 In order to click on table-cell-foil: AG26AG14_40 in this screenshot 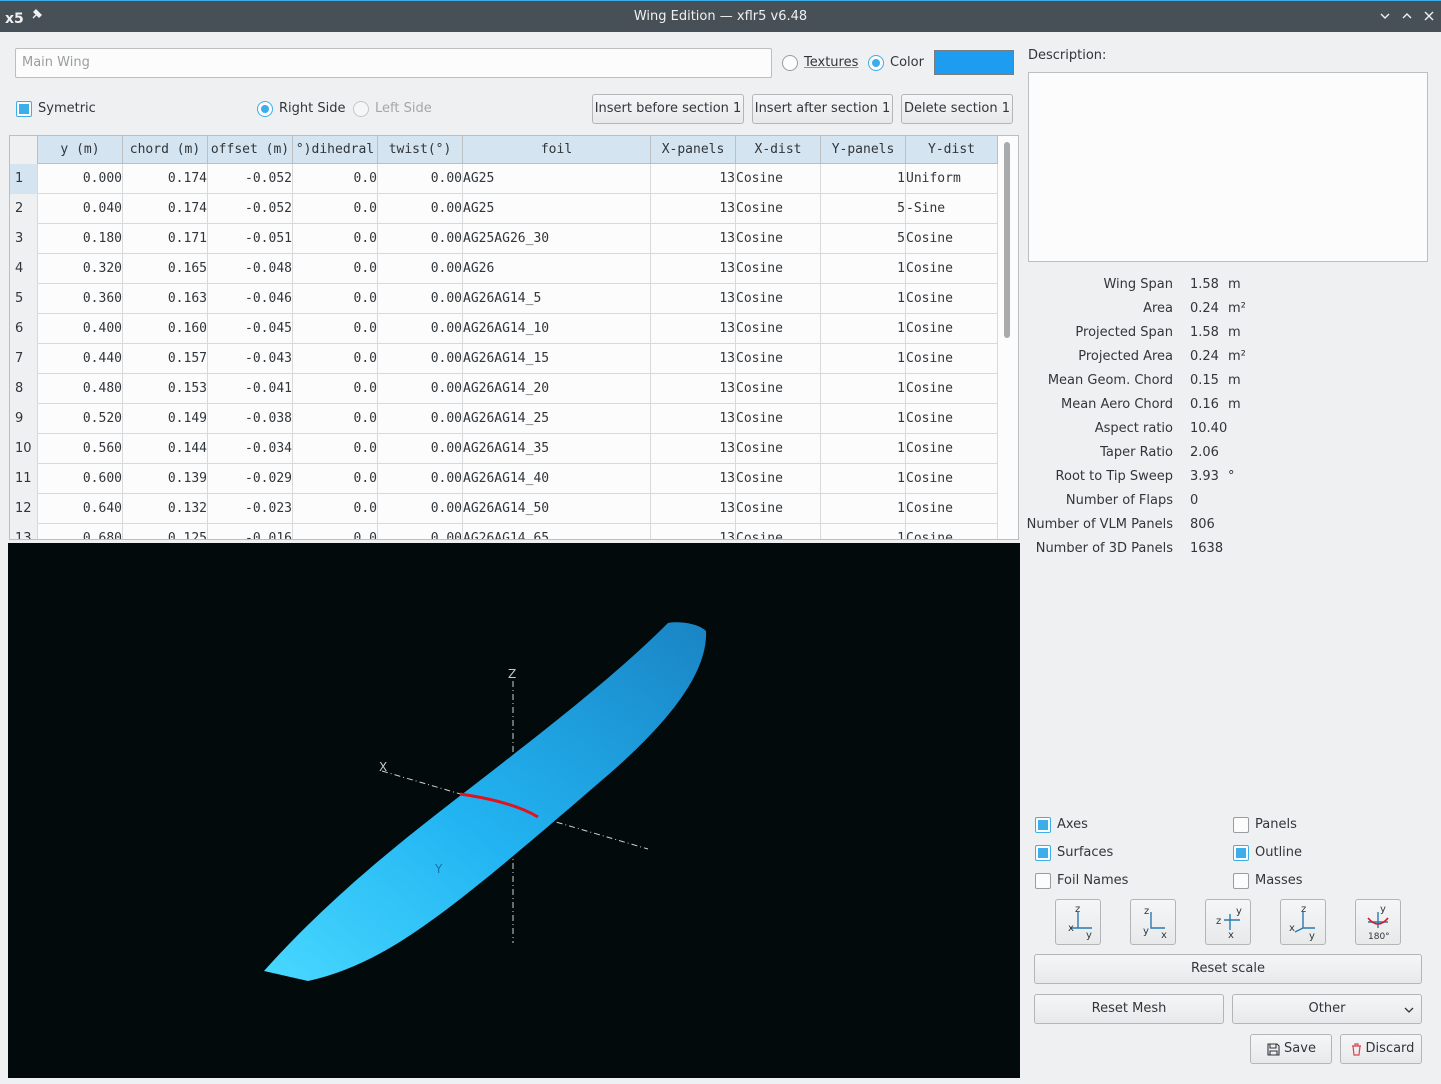, I will do `click(557, 479)`.